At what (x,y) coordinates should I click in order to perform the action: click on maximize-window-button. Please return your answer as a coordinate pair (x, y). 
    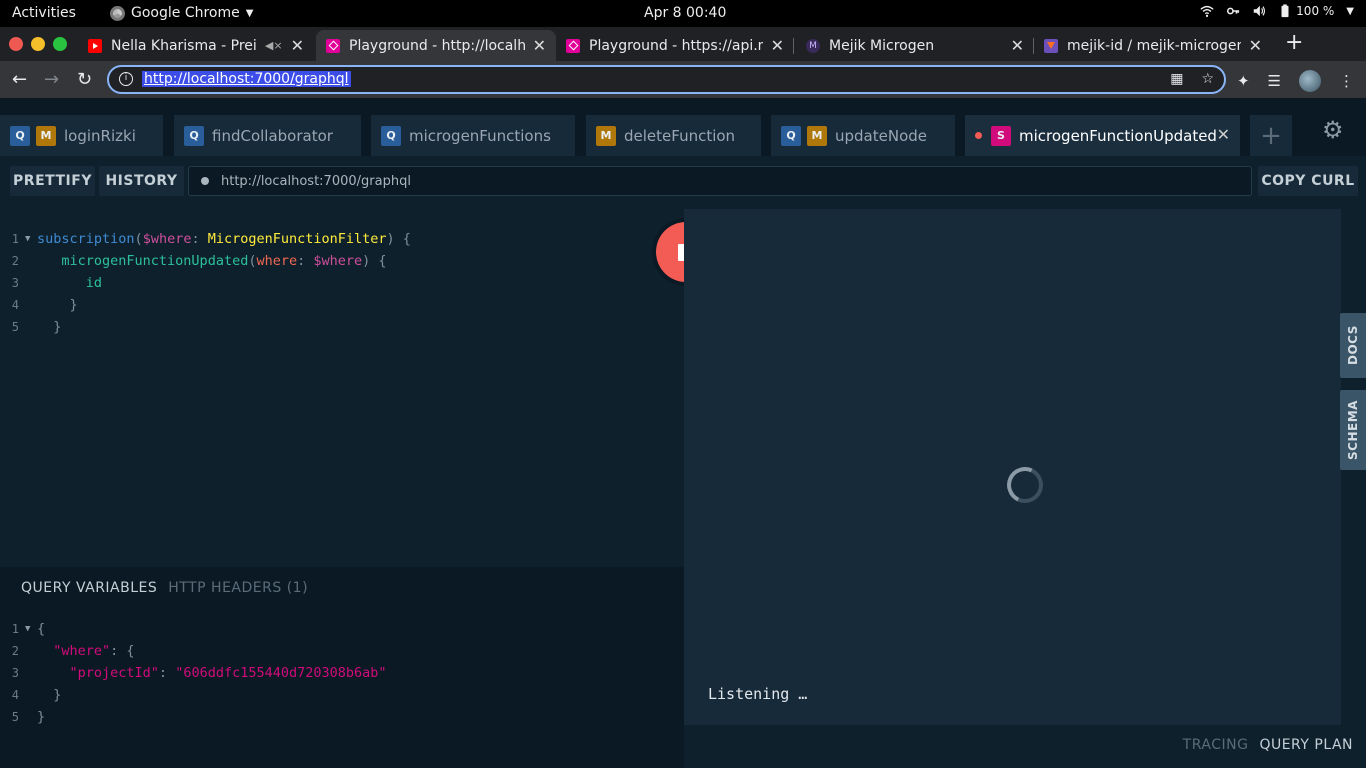
    Looking at the image, I should click on (60, 44).